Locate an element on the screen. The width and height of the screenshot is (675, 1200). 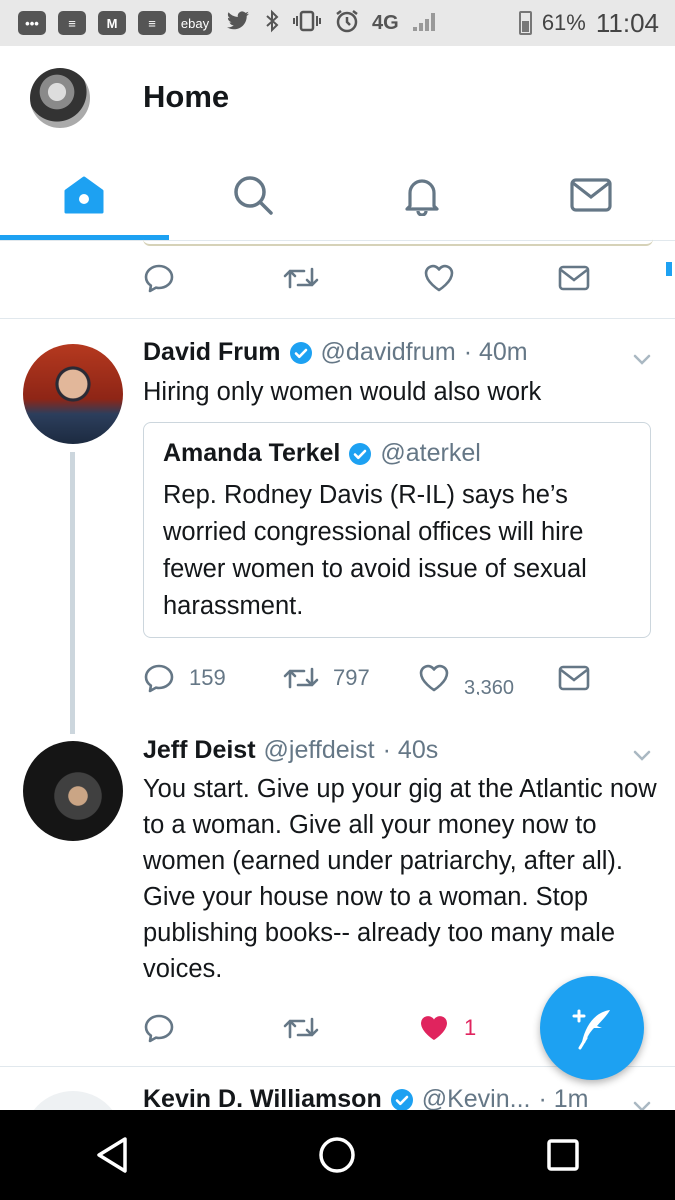
display-name: David Frum is located at coordinates (212, 352).